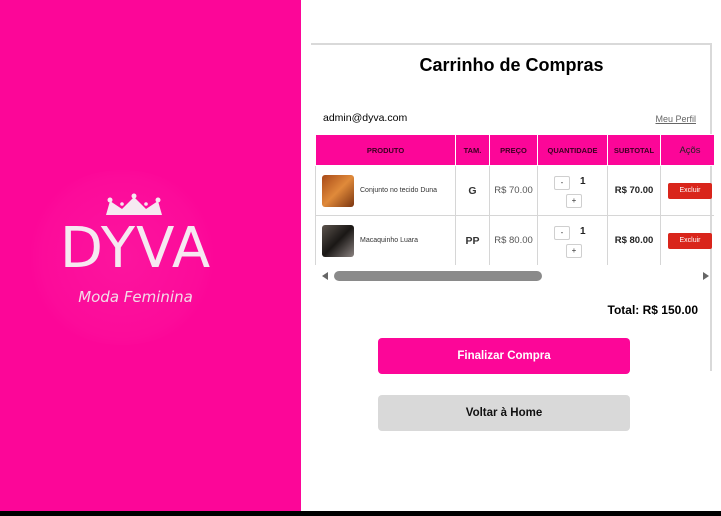 The width and height of the screenshot is (721, 516). What do you see at coordinates (652, 310) in the screenshot?
I see `cart-total: Total: R$ 150.00` at bounding box center [652, 310].